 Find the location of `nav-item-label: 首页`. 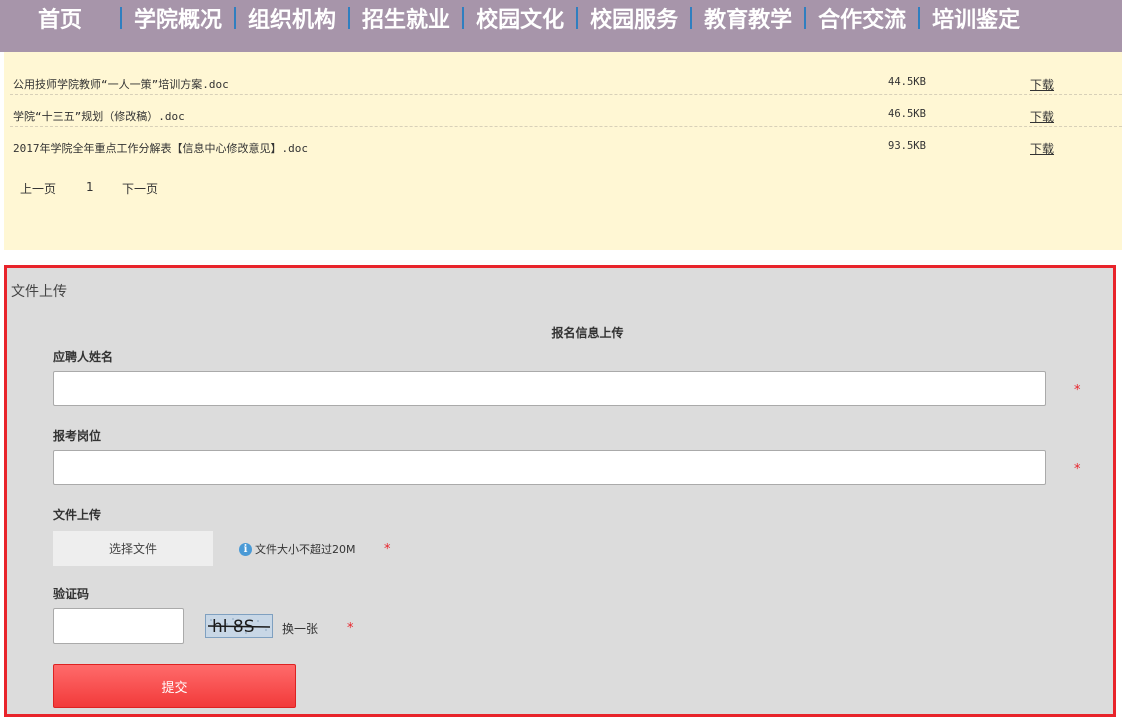

nav-item-label: 首页 is located at coordinates (60, 20).